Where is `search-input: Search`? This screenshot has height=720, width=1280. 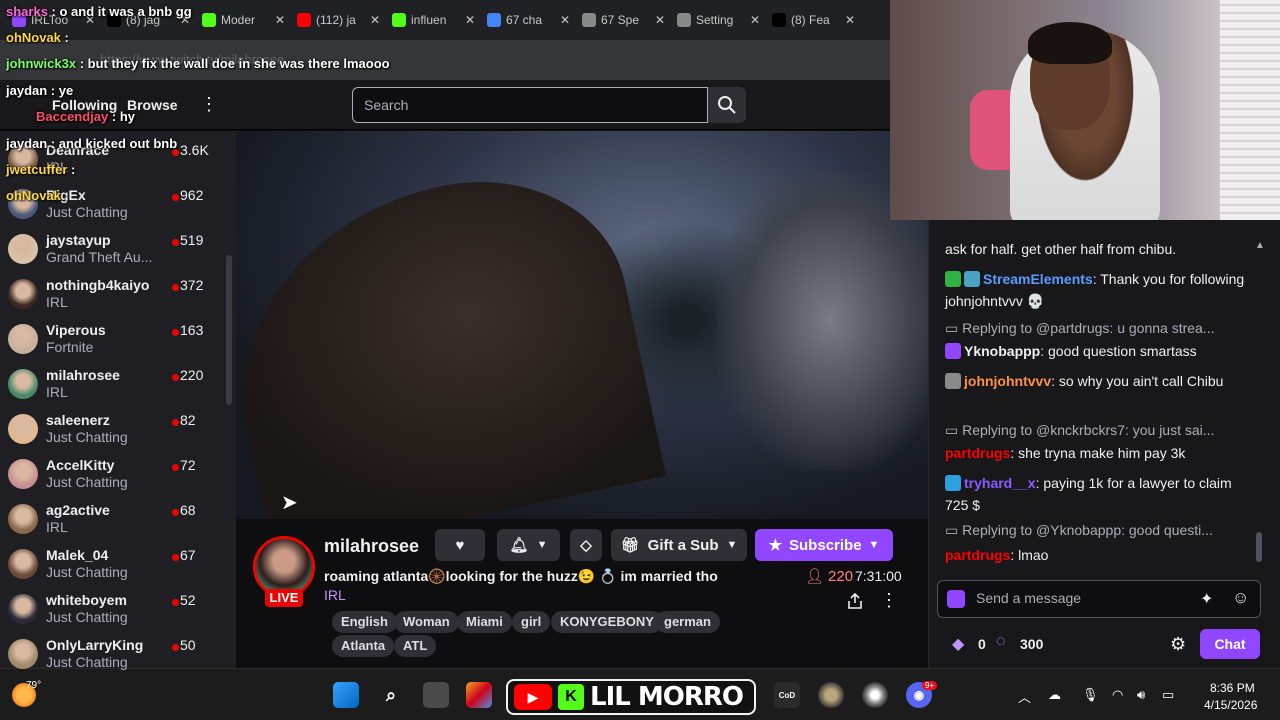 search-input: Search is located at coordinates (530, 105).